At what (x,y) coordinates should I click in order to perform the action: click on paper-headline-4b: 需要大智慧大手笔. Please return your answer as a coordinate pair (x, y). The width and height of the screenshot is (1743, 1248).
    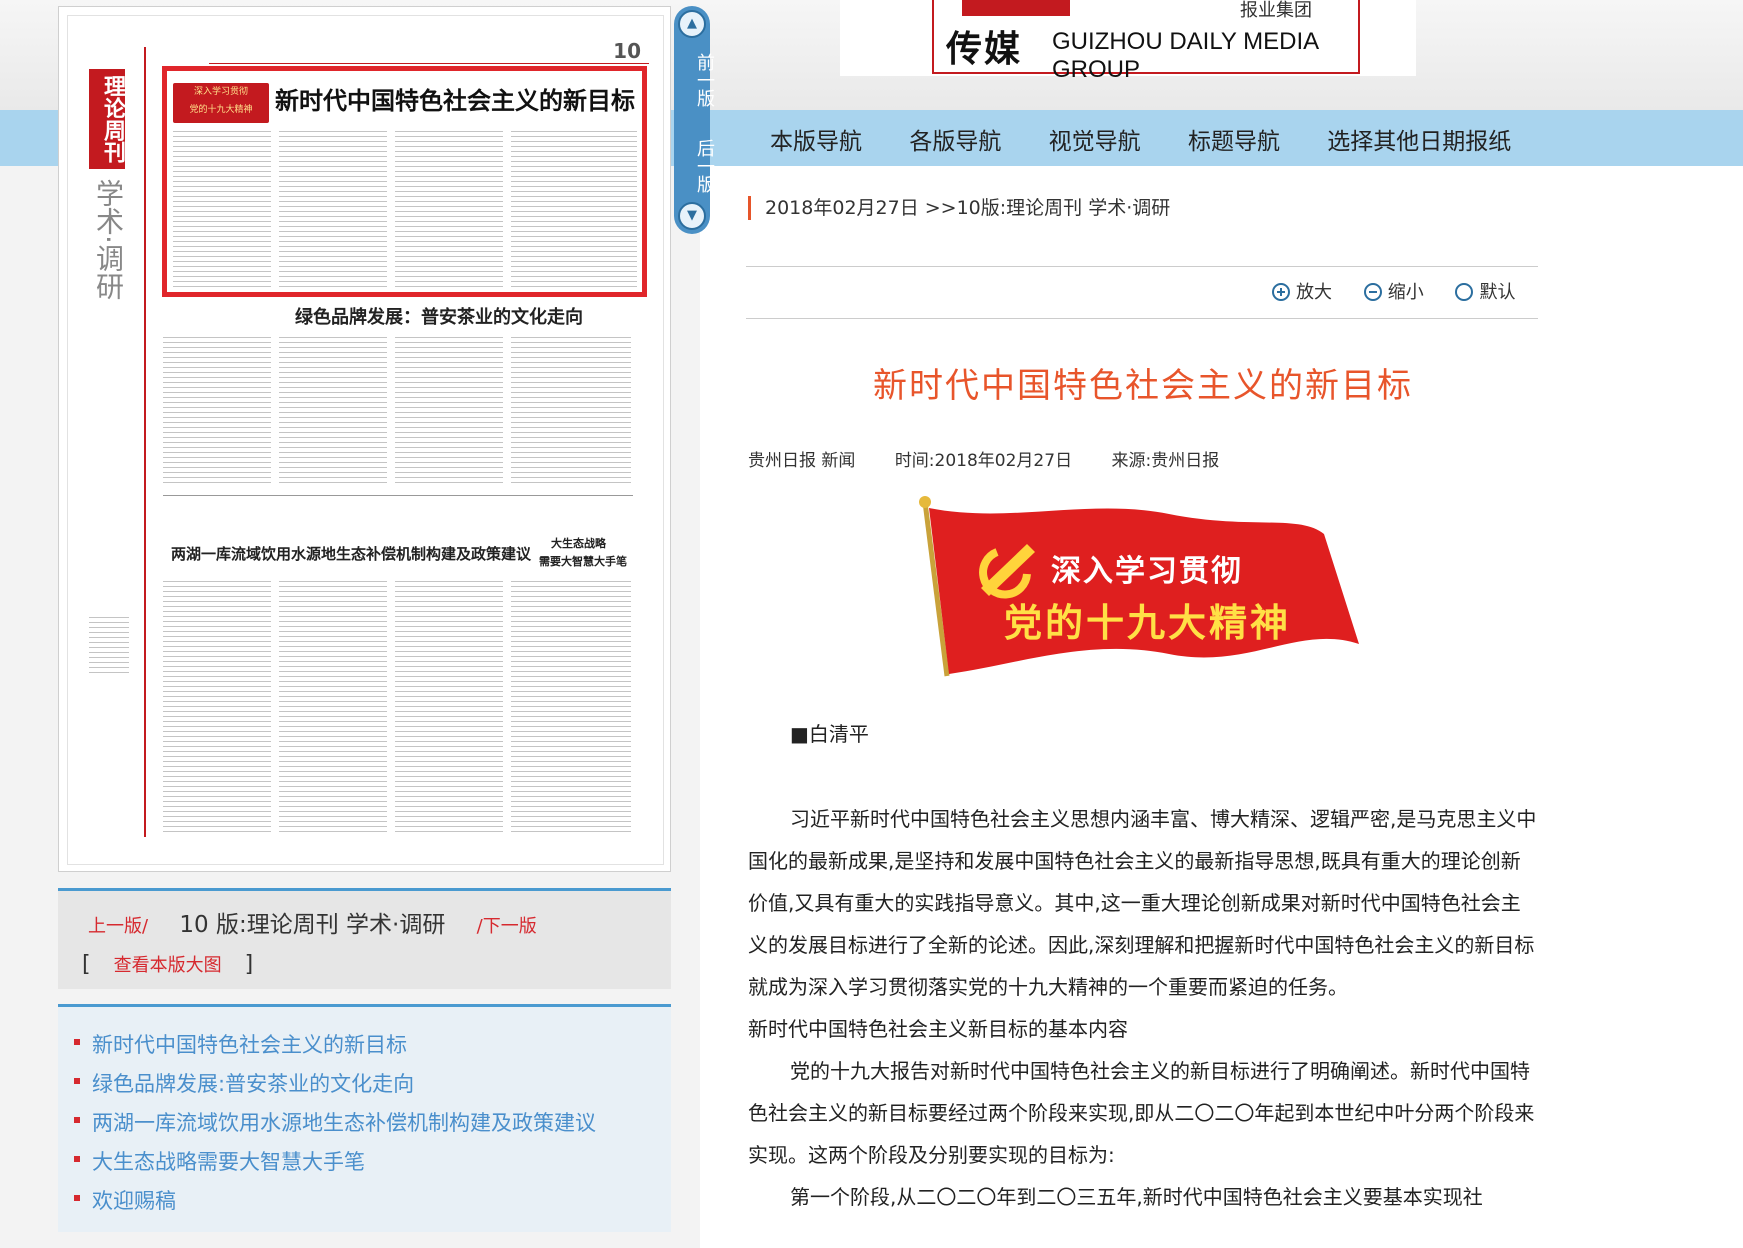
    Looking at the image, I should click on (583, 561).